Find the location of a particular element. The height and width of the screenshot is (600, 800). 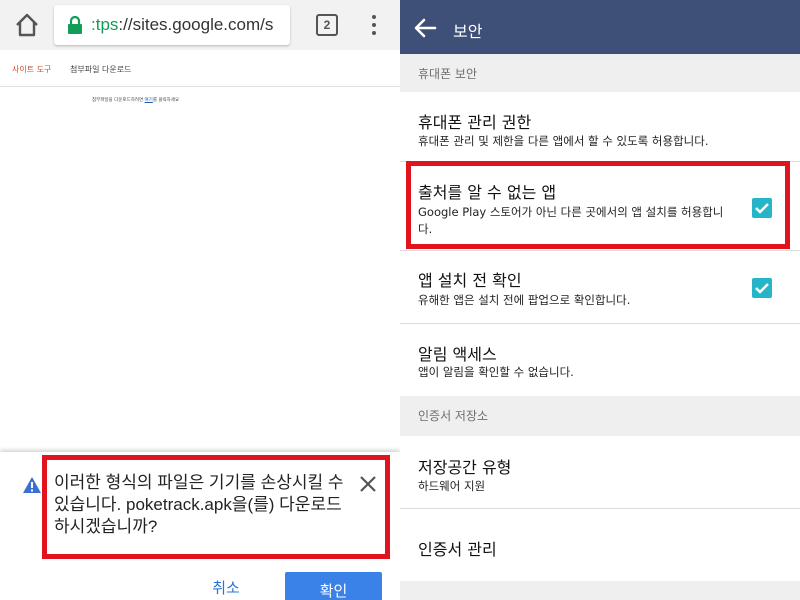

site-message: 첨부파일을 다운로드하려면 여기를 클릭하세요 is located at coordinates (135, 100).